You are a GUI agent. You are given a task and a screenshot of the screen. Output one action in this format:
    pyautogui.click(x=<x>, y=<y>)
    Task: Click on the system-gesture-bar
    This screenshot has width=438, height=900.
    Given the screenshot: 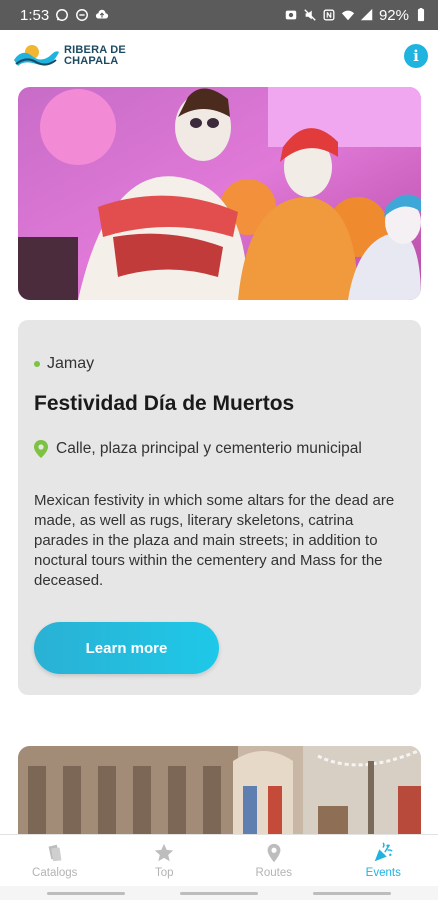 What is the action you would take?
    pyautogui.click(x=219, y=893)
    